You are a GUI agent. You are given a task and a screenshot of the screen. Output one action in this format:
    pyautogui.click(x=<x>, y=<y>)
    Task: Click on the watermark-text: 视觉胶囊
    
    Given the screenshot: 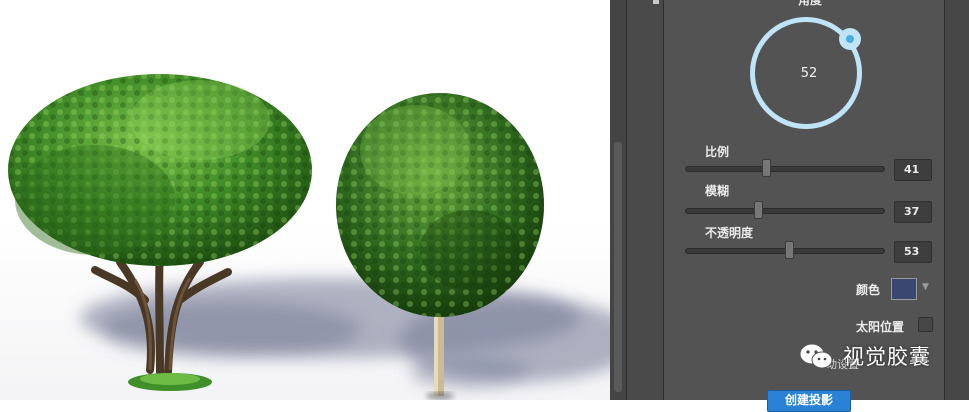 What is the action you would take?
    pyautogui.click(x=887, y=357)
    